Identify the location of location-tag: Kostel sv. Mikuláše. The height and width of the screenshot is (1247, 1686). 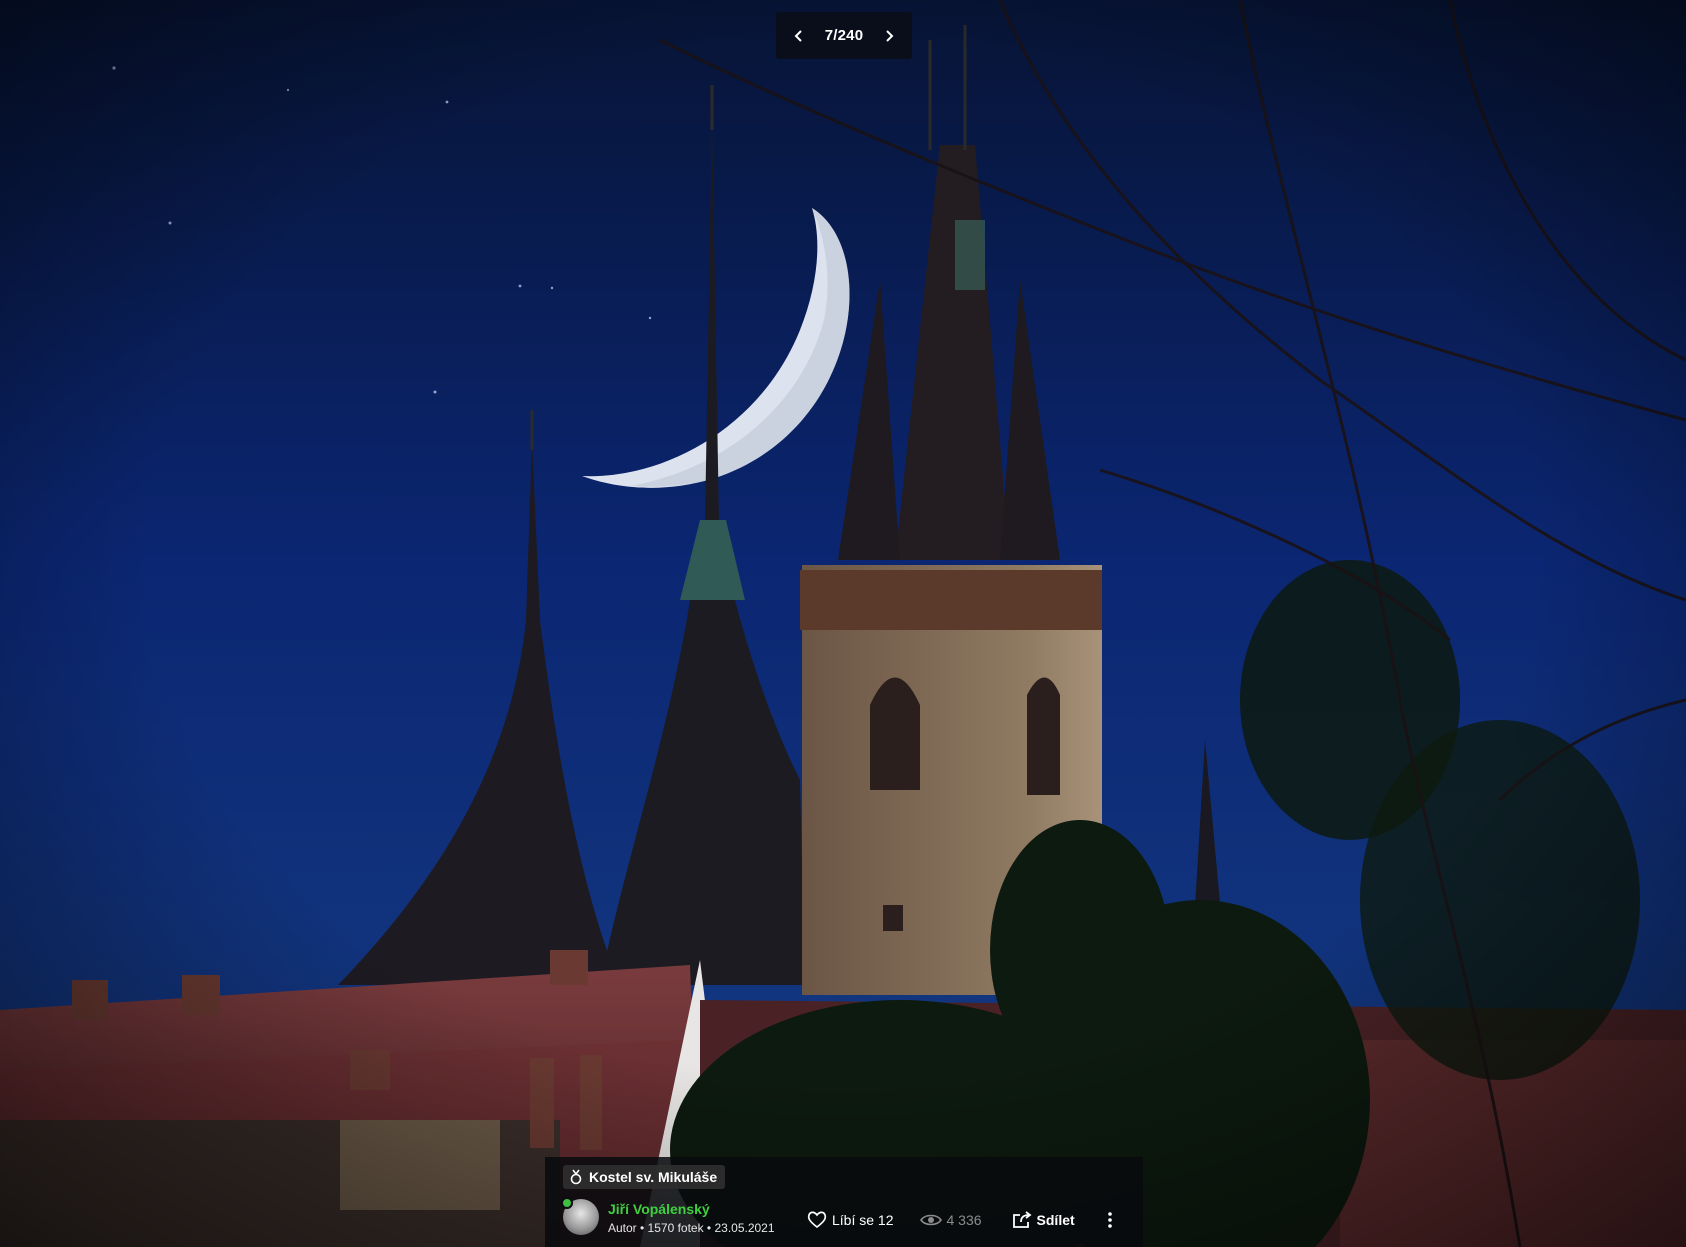
(644, 1177).